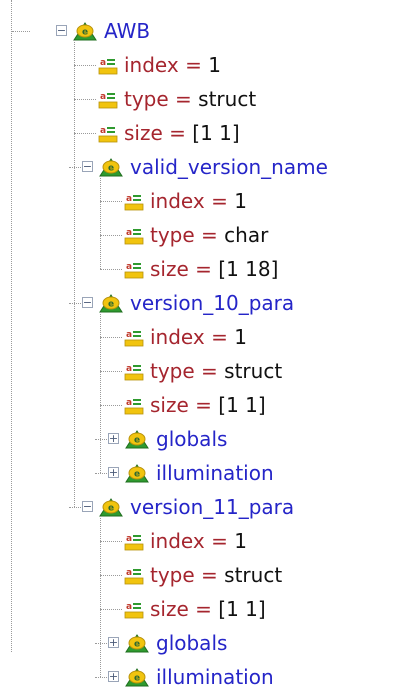  What do you see at coordinates (229, 167) in the screenshot?
I see `struct-node-label: valid_version_name` at bounding box center [229, 167].